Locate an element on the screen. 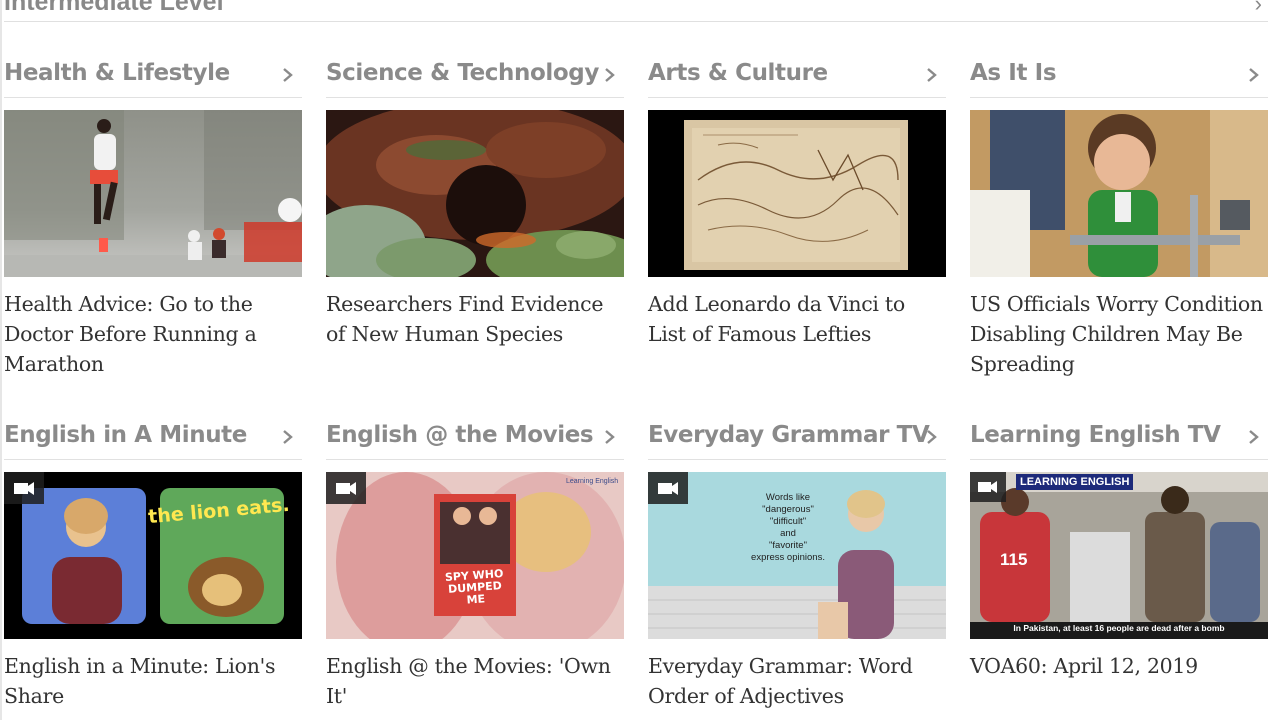 Image resolution: width=1280 pixels, height=720 pixels. section-link-everyday-grammar-tv: Everyday Grammar TV is located at coordinates (797, 441).